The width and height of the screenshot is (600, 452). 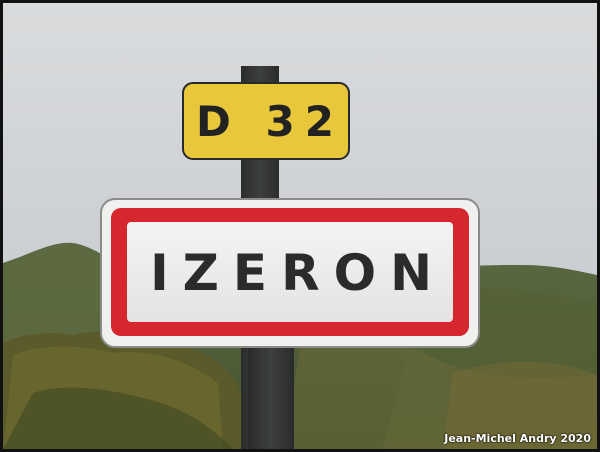 What do you see at coordinates (270, 121) in the screenshot?
I see `route-sign-text: D 32` at bounding box center [270, 121].